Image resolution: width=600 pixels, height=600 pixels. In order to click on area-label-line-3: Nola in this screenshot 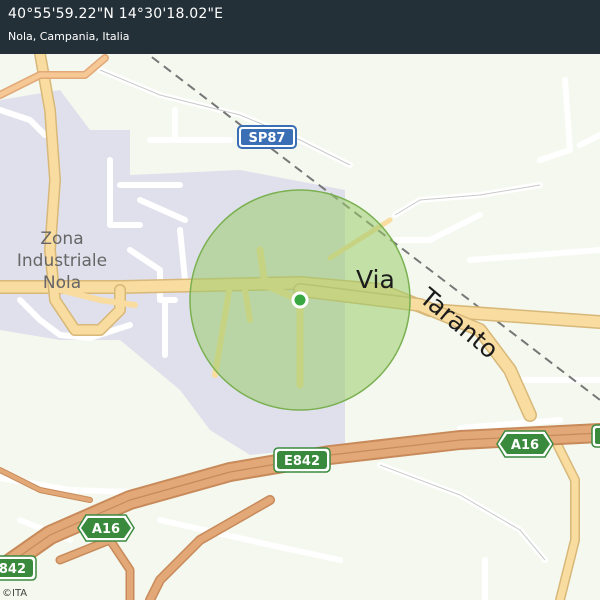, I will do `click(62, 283)`.